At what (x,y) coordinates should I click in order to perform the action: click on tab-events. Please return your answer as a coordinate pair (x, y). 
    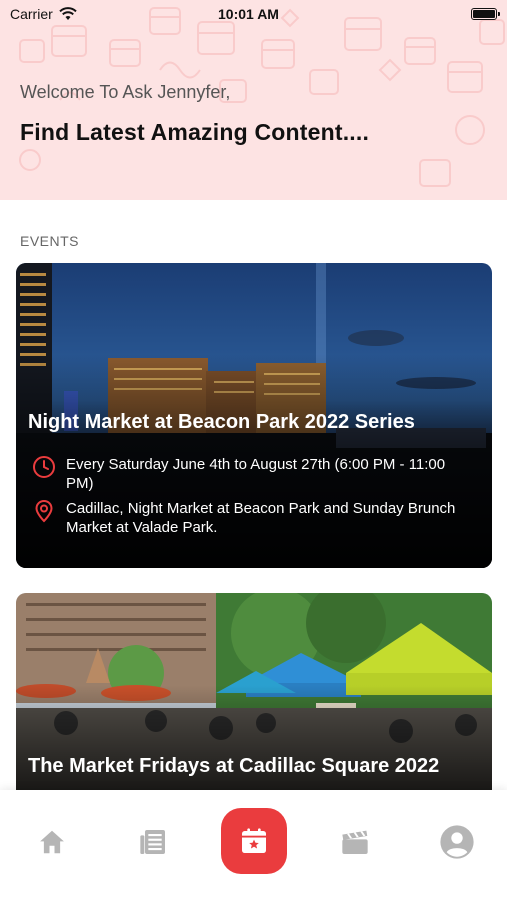
    Looking at the image, I should click on (254, 841).